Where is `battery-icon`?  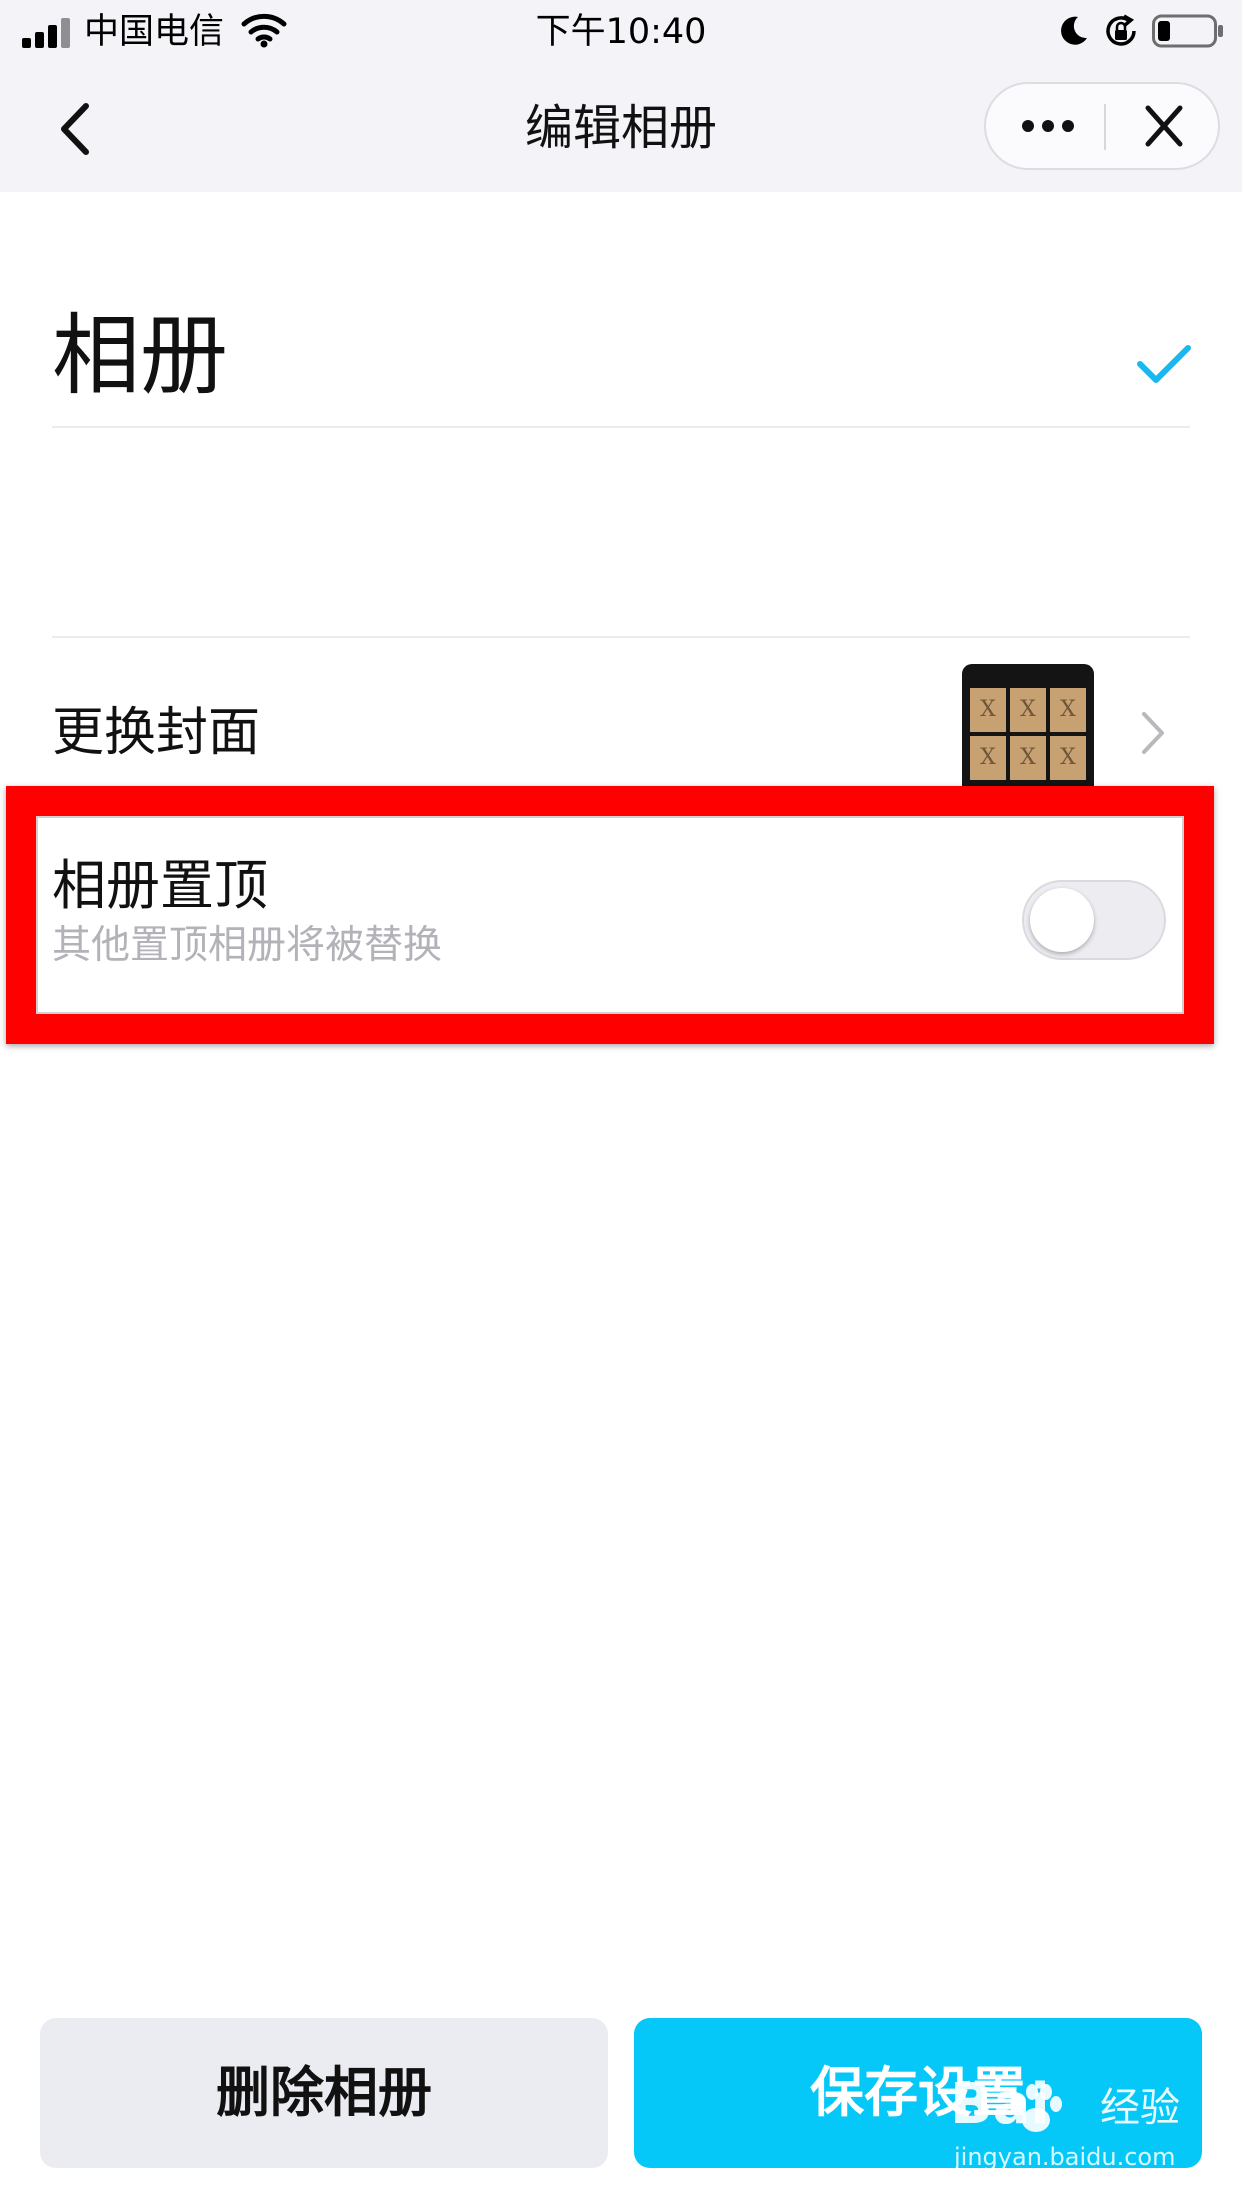
battery-icon is located at coordinates (1187, 31).